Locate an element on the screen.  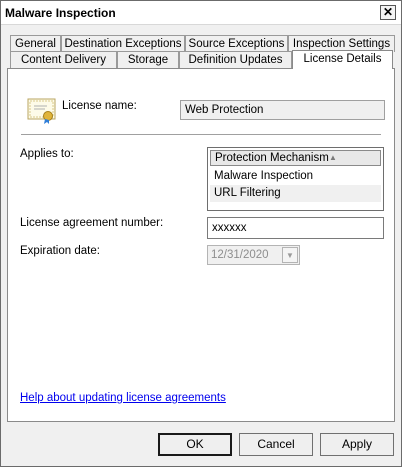
tab-destination-exceptions: Destination Exceptions is located at coordinates (123, 43).